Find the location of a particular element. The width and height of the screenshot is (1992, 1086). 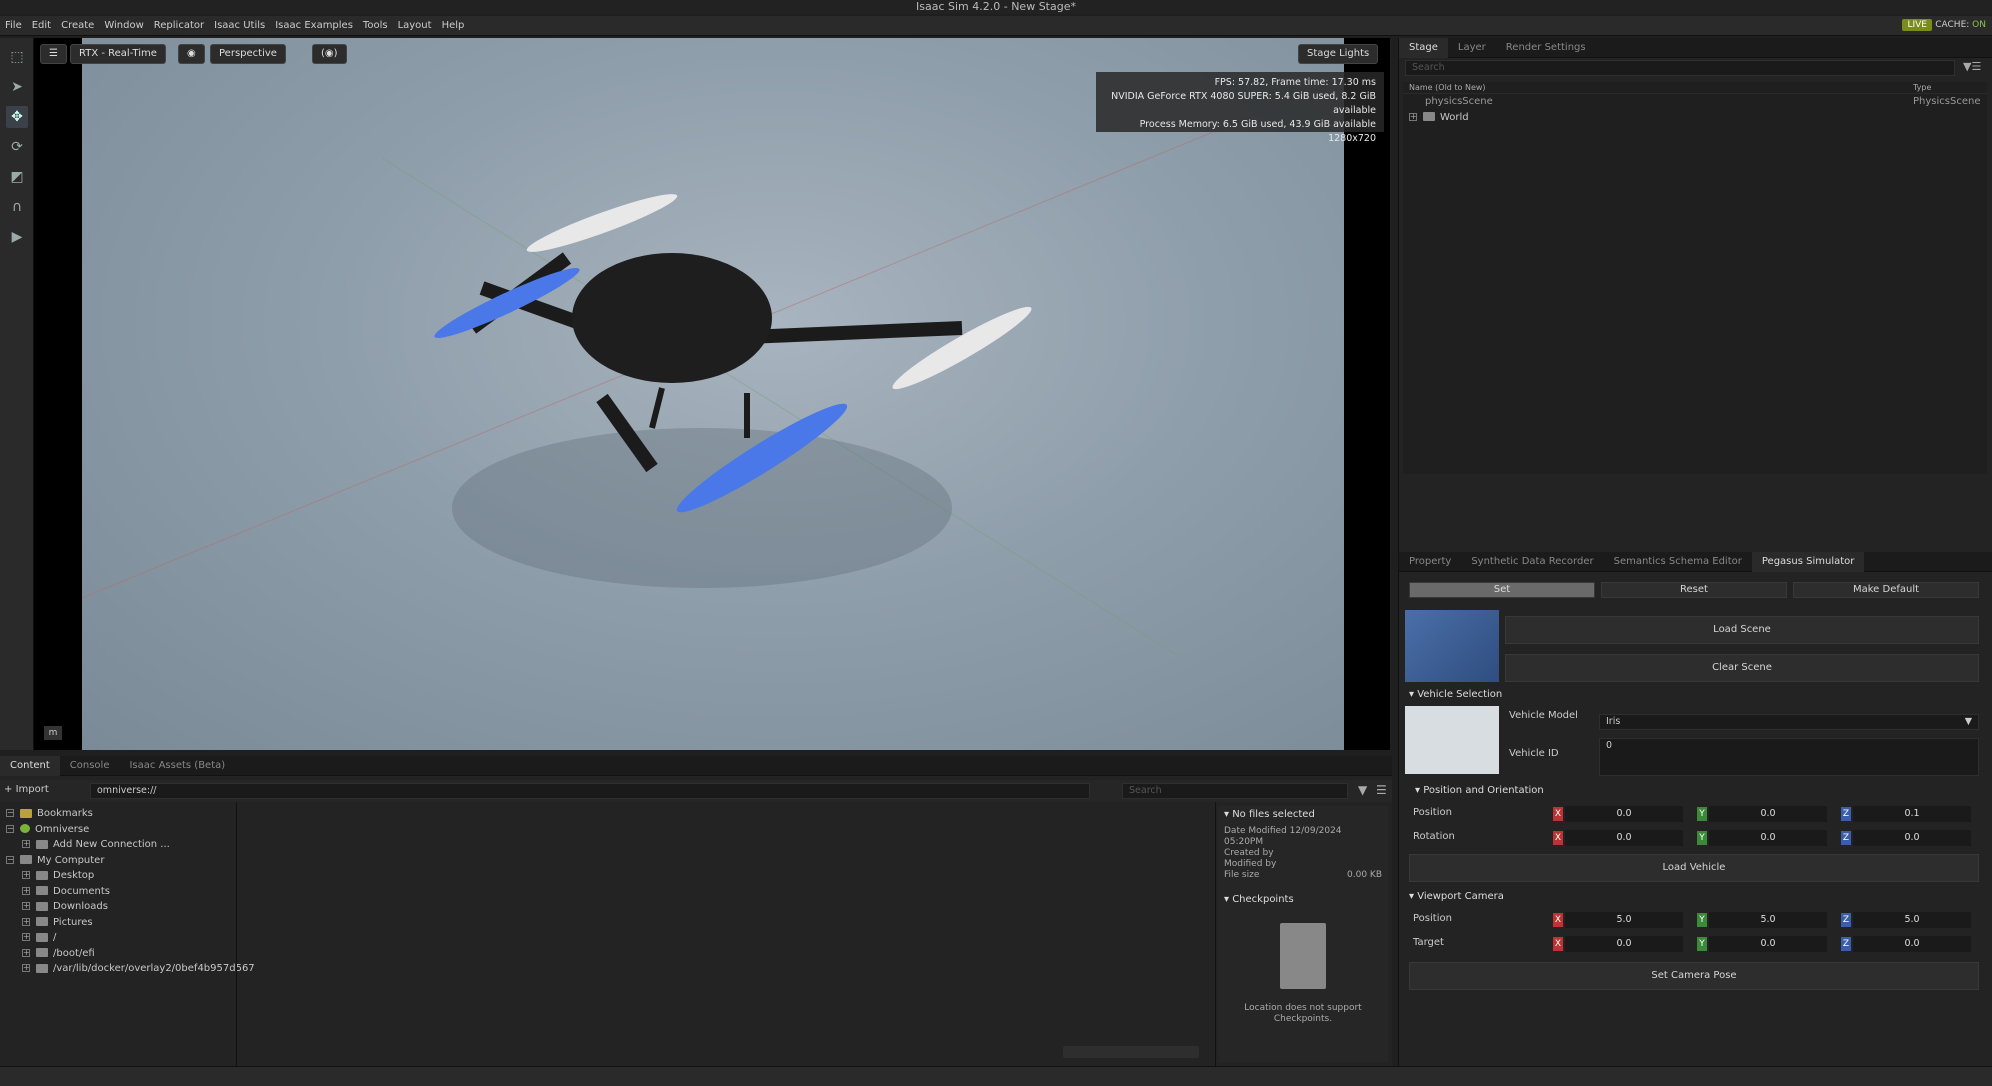

tree-my-computer: − My Computer is located at coordinates (119, 861).